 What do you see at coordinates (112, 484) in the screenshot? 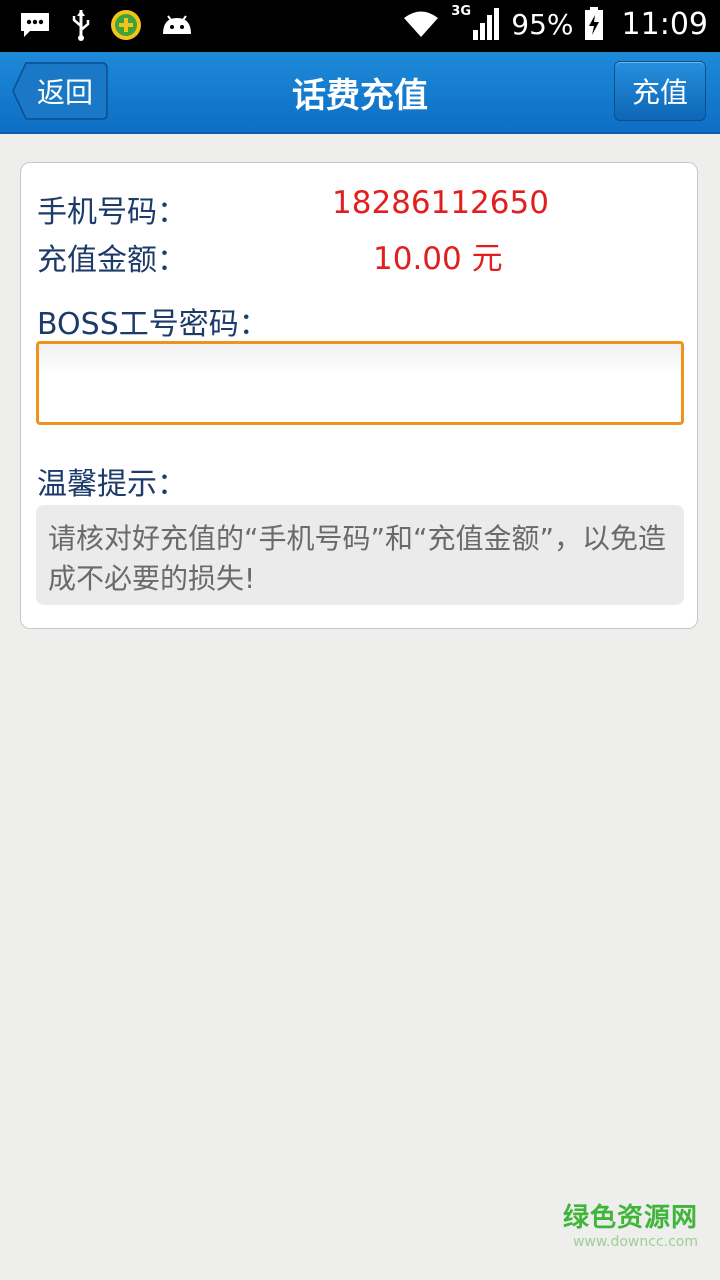
I see `tip-title: 温馨提示：` at bounding box center [112, 484].